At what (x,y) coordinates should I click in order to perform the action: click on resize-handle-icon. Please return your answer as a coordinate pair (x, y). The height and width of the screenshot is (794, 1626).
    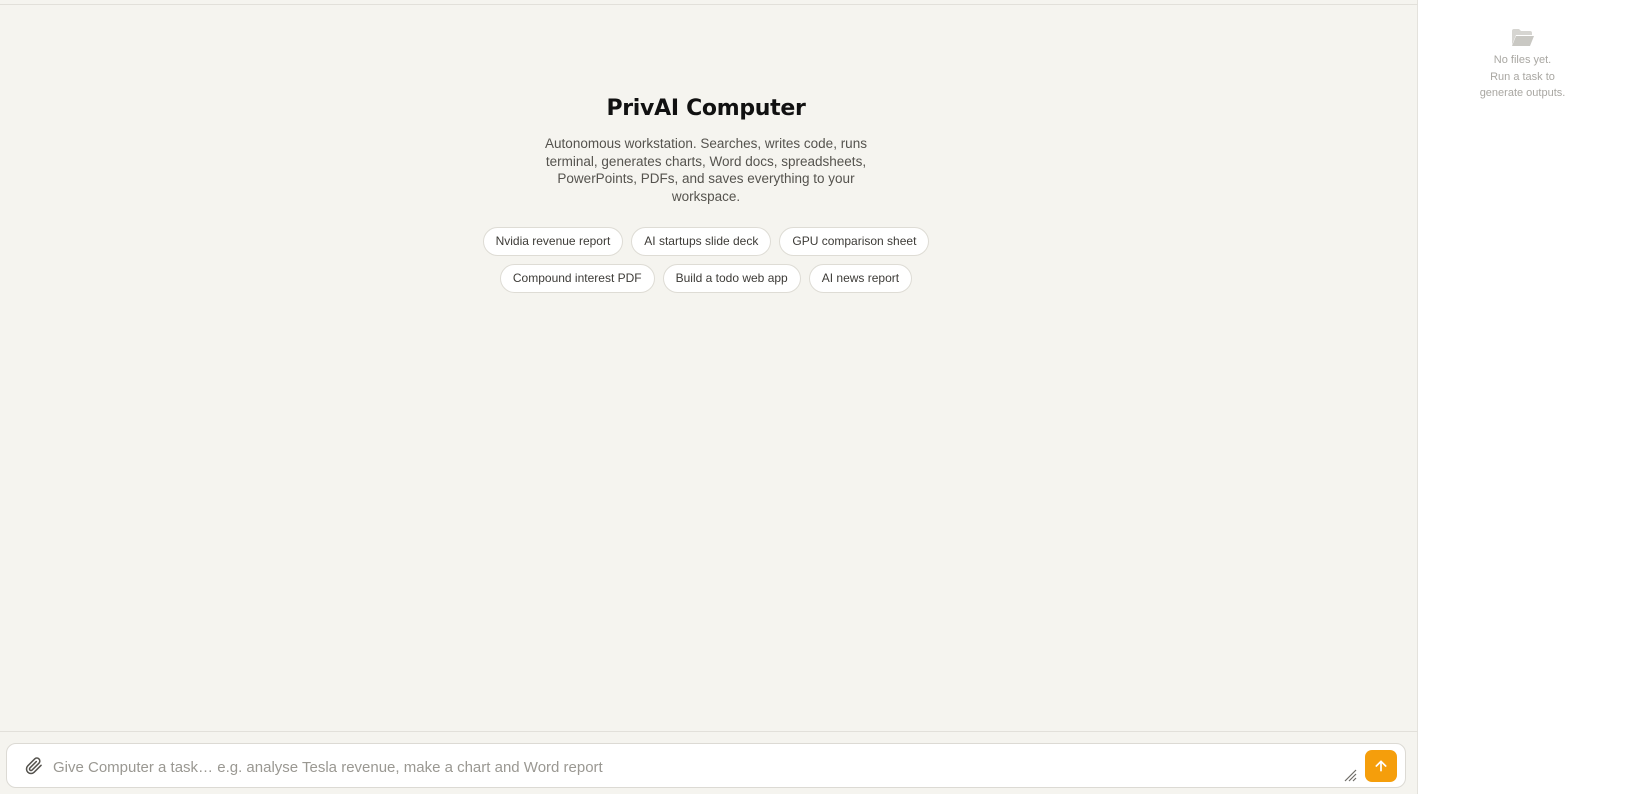
    Looking at the image, I should click on (1350, 775).